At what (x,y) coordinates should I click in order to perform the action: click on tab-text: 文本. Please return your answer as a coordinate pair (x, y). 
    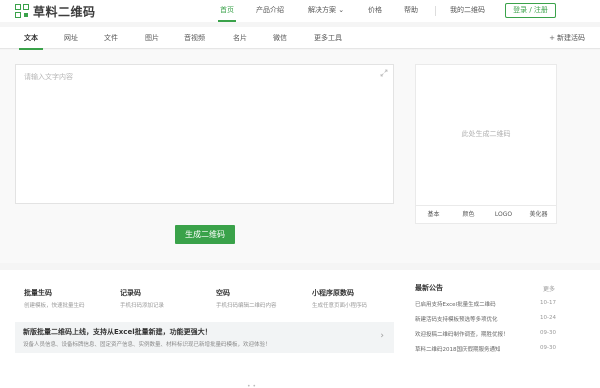
    Looking at the image, I should click on (31, 38).